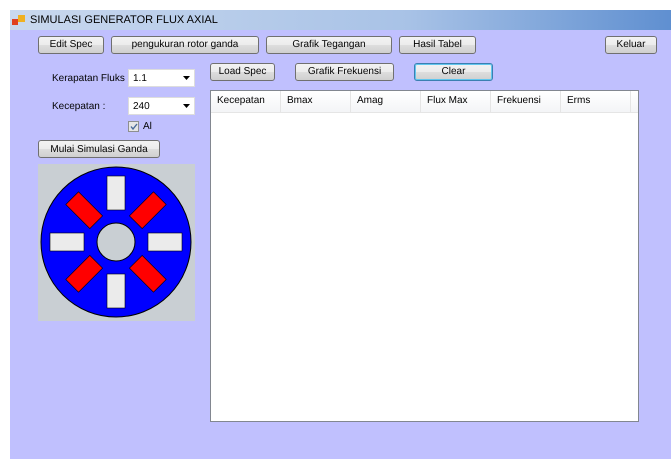 This screenshot has height=459, width=671. What do you see at coordinates (329, 45) in the screenshot?
I see `toolbar-button: Grafik Tegangan` at bounding box center [329, 45].